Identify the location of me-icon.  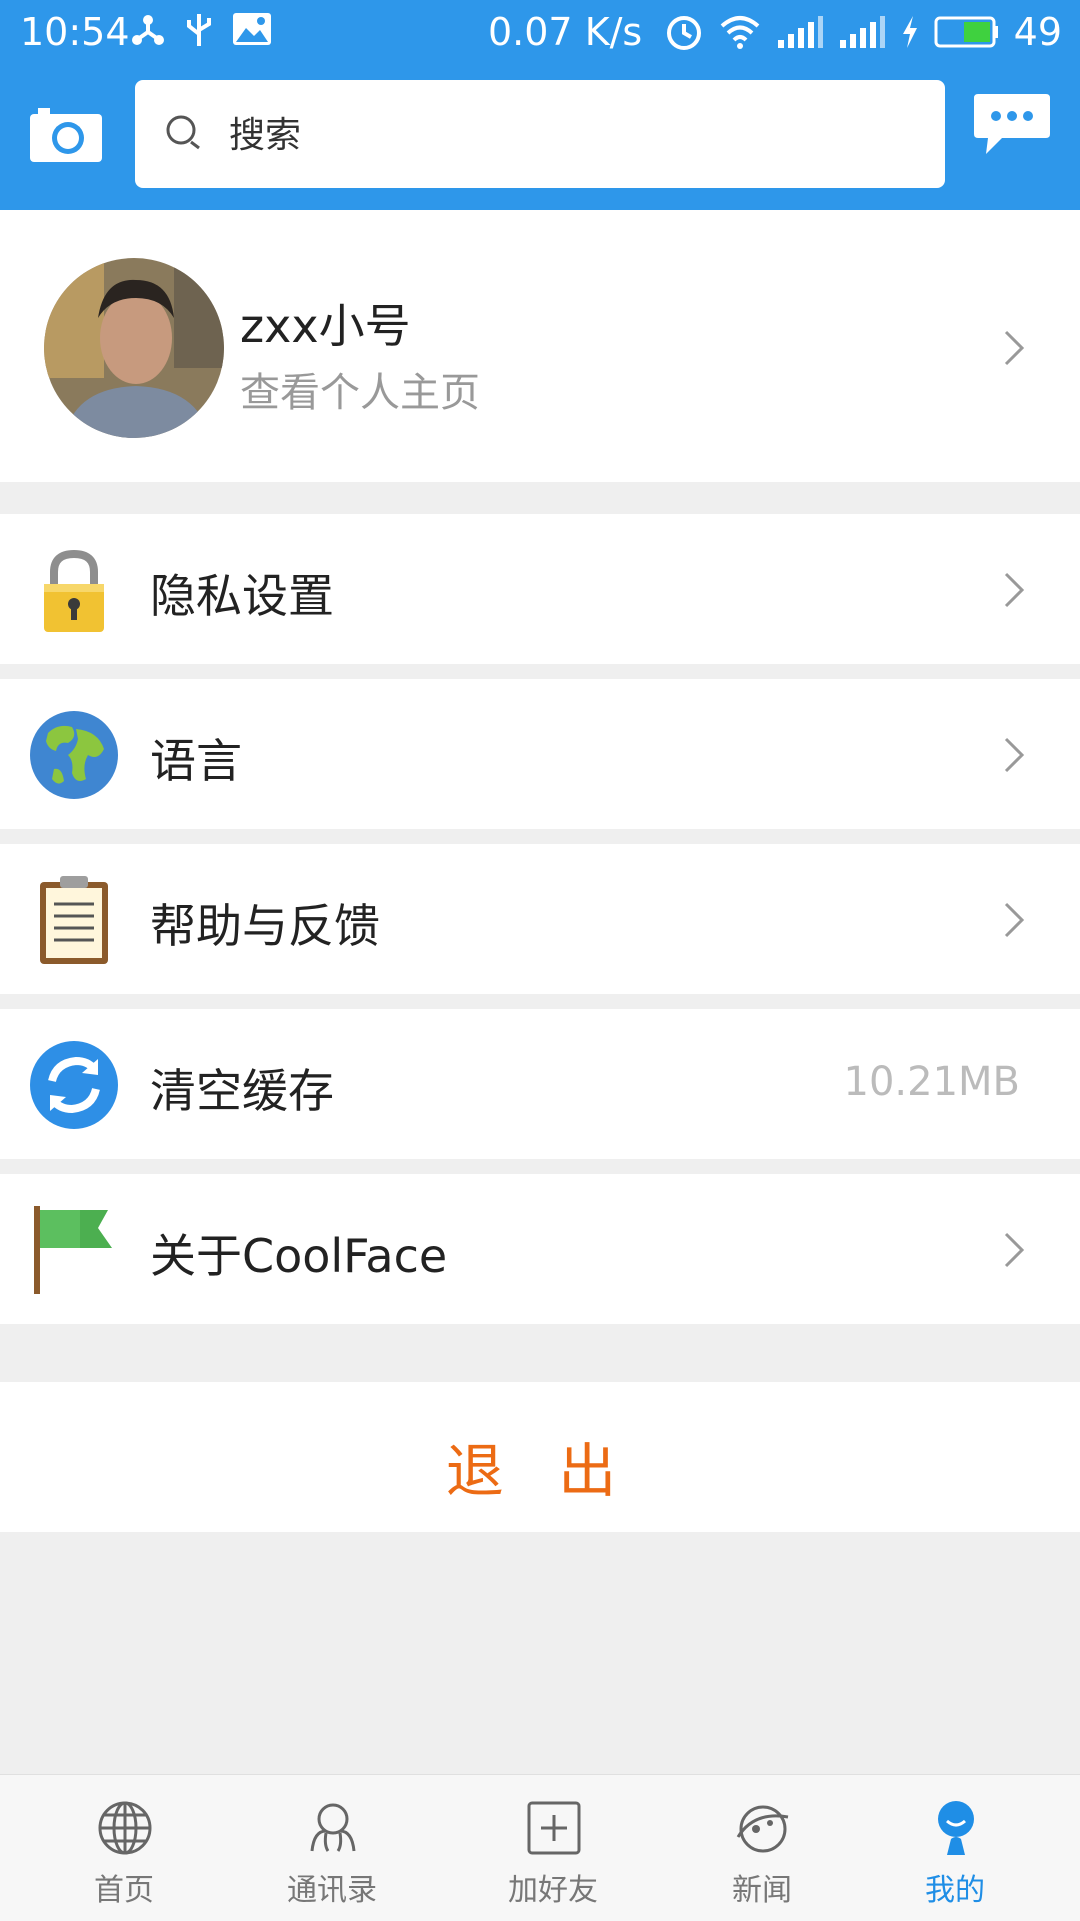
(956, 1828).